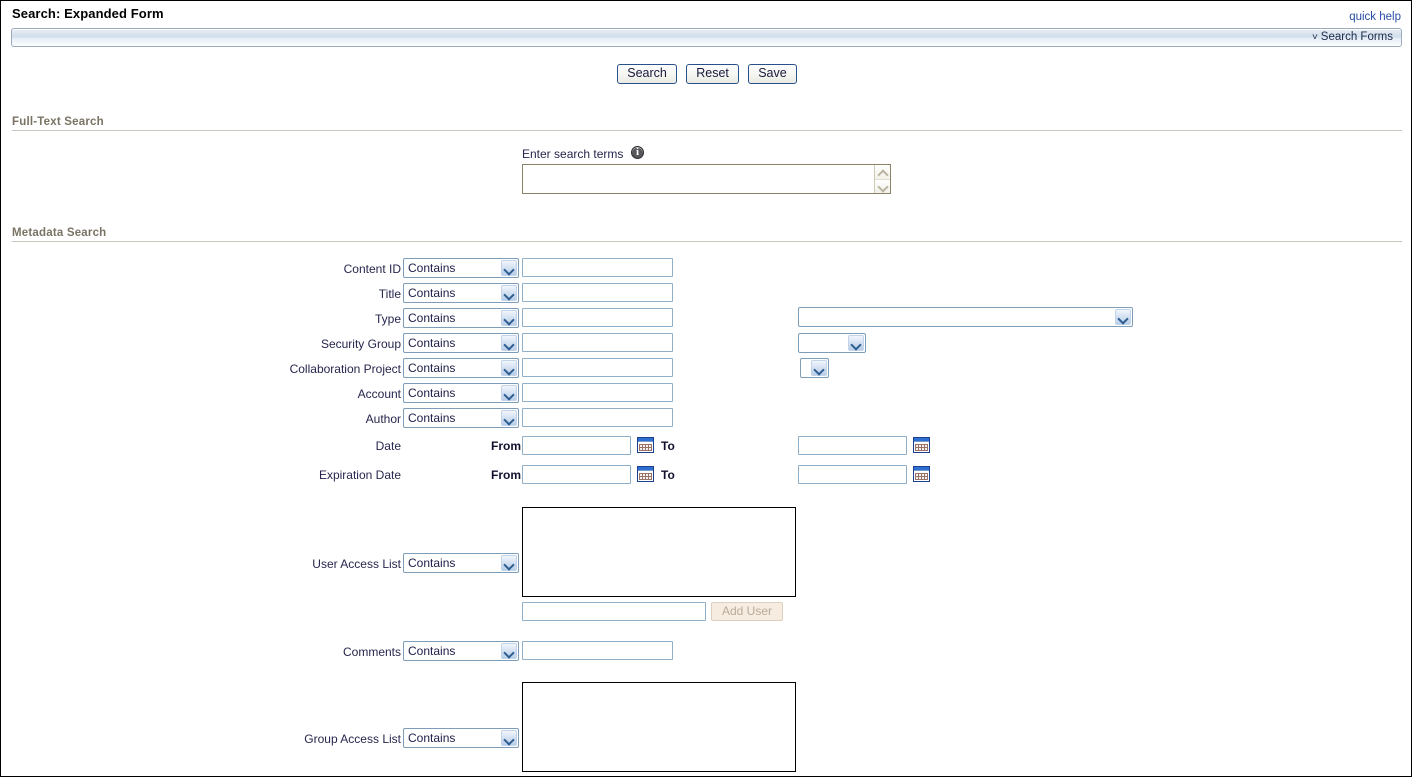 The width and height of the screenshot is (1412, 777). I want to click on date-label: Date, so click(388, 446).